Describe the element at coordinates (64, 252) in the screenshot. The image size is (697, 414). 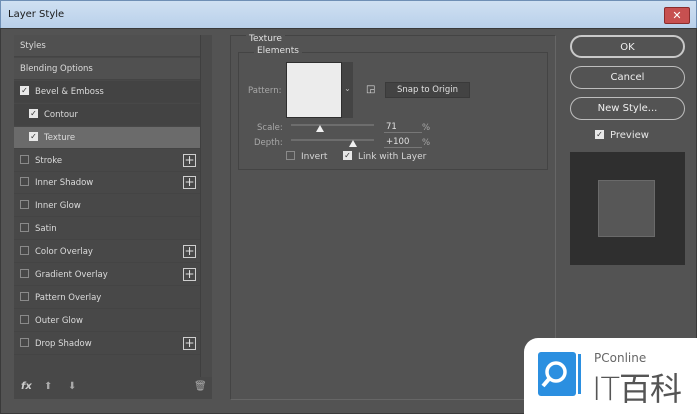
I see `style-item-label: Color Overlay` at that location.